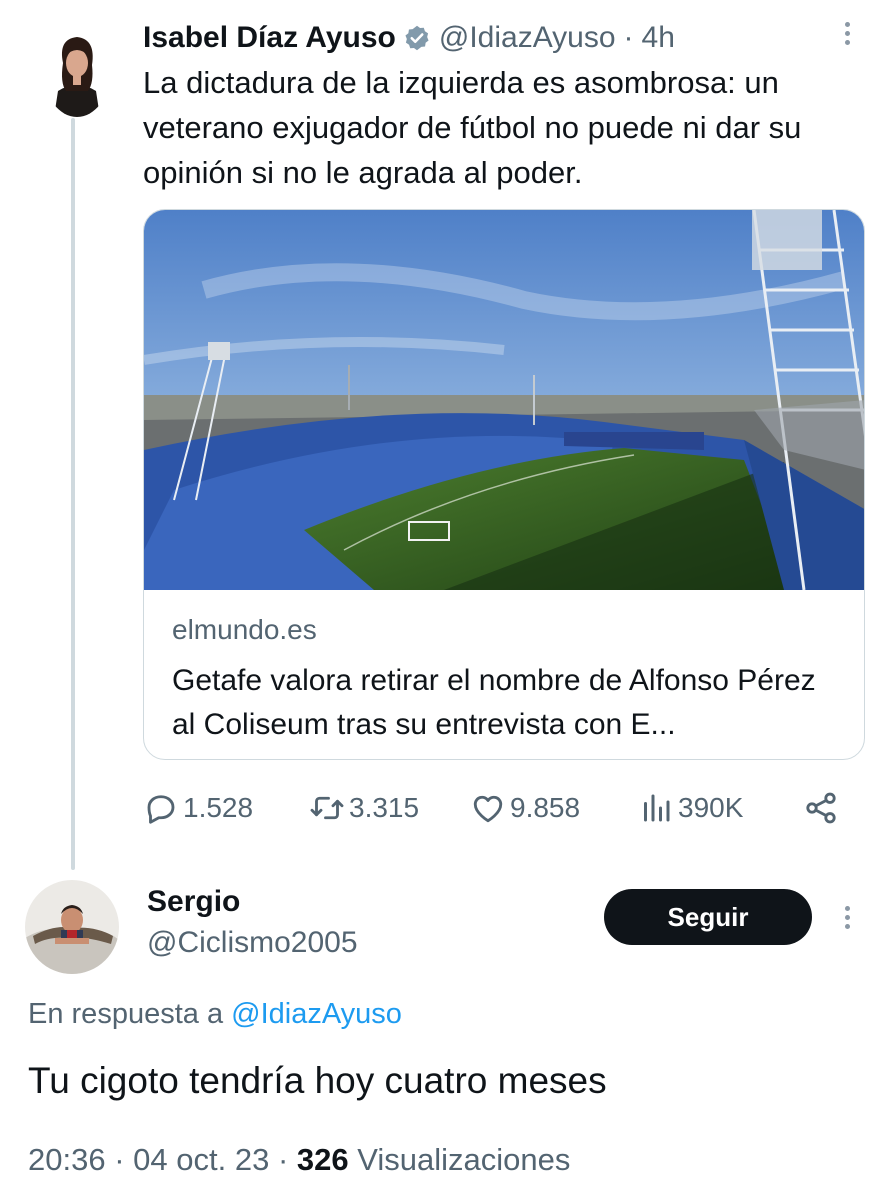 This screenshot has height=1200, width=895. I want to click on reply-text: Tu cigoto tendría hoy cuatro meses, so click(317, 1080).